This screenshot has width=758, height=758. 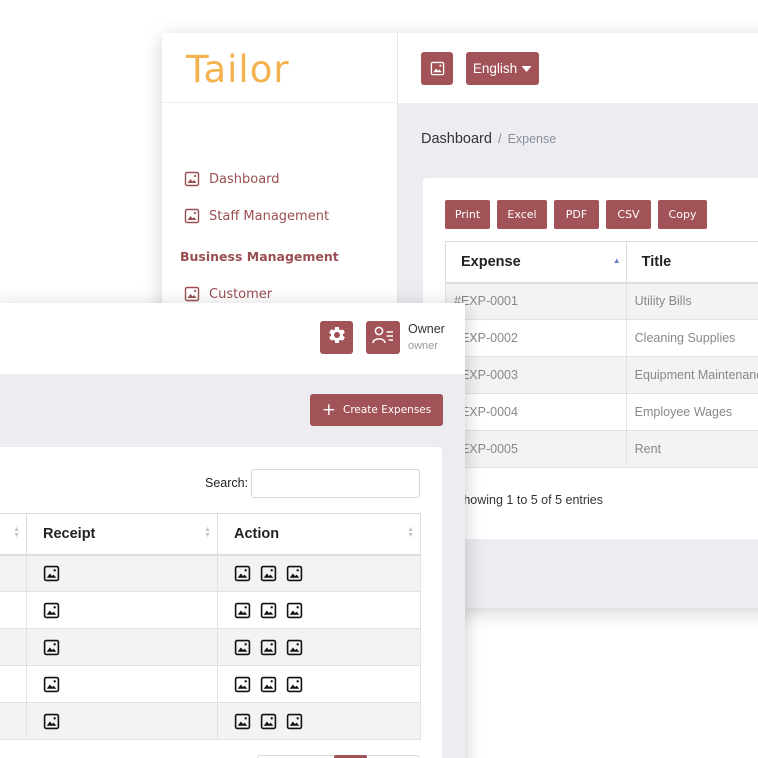 I want to click on title-cell: Employee Wages, so click(x=691, y=412).